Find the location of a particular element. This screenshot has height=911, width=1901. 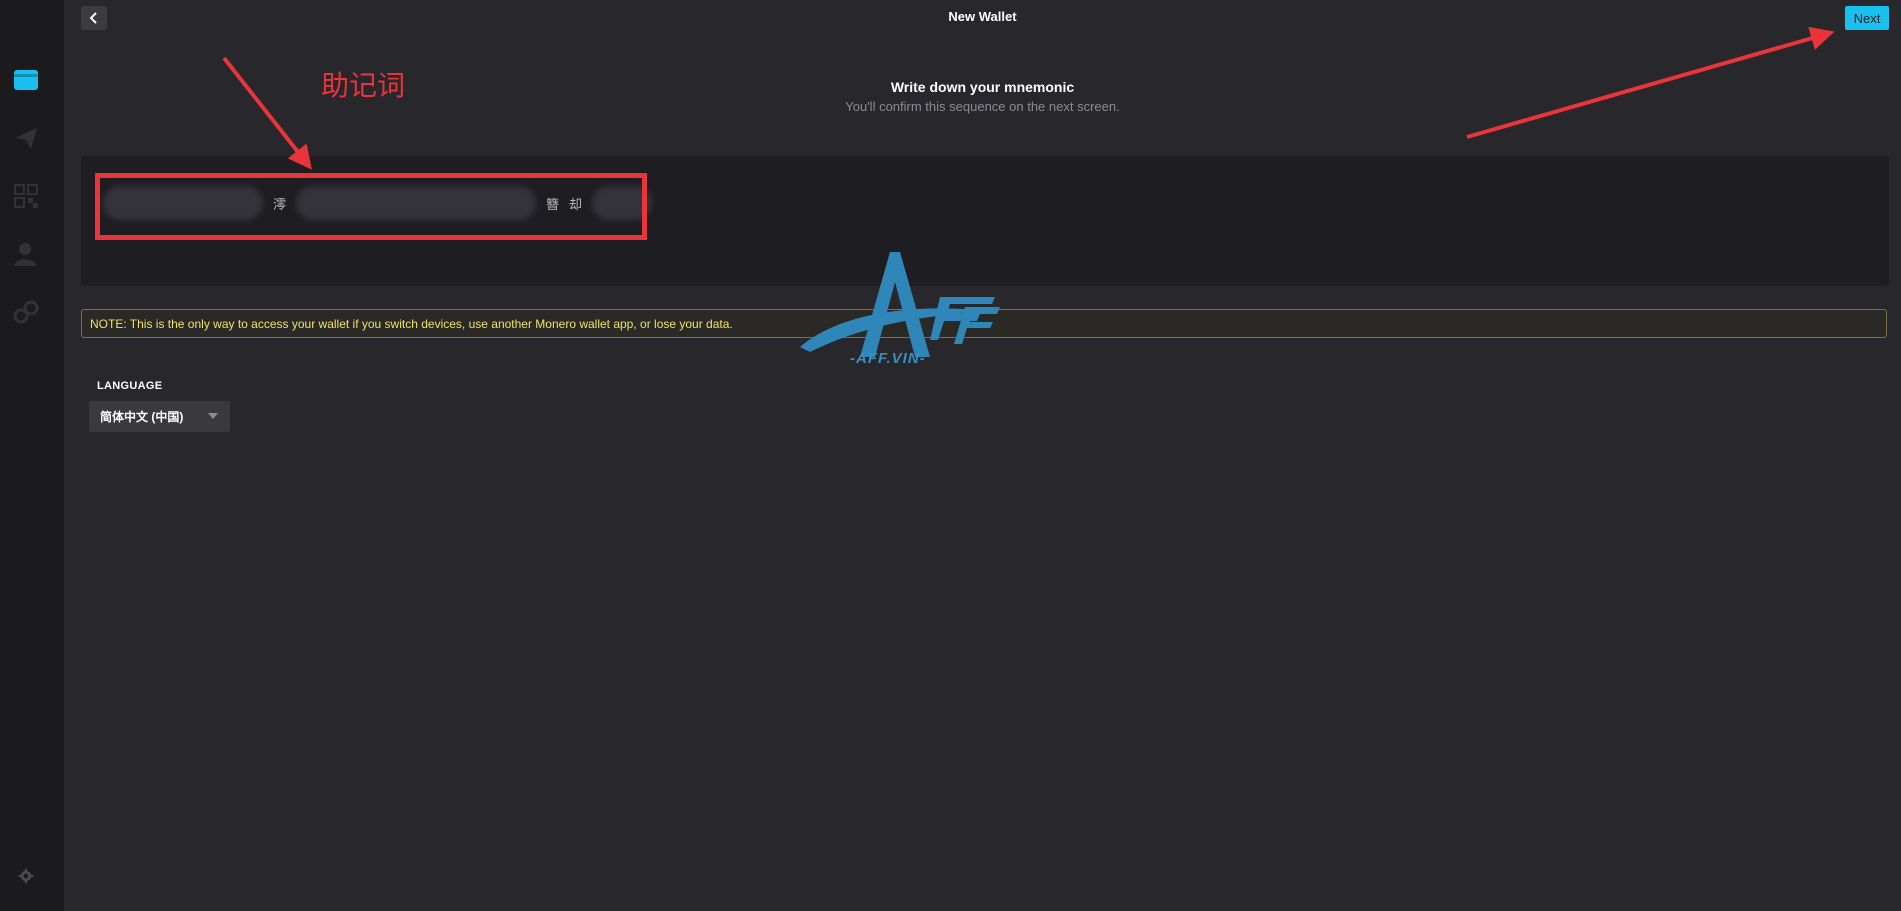

annotation-label: 助记词 is located at coordinates (363, 85).